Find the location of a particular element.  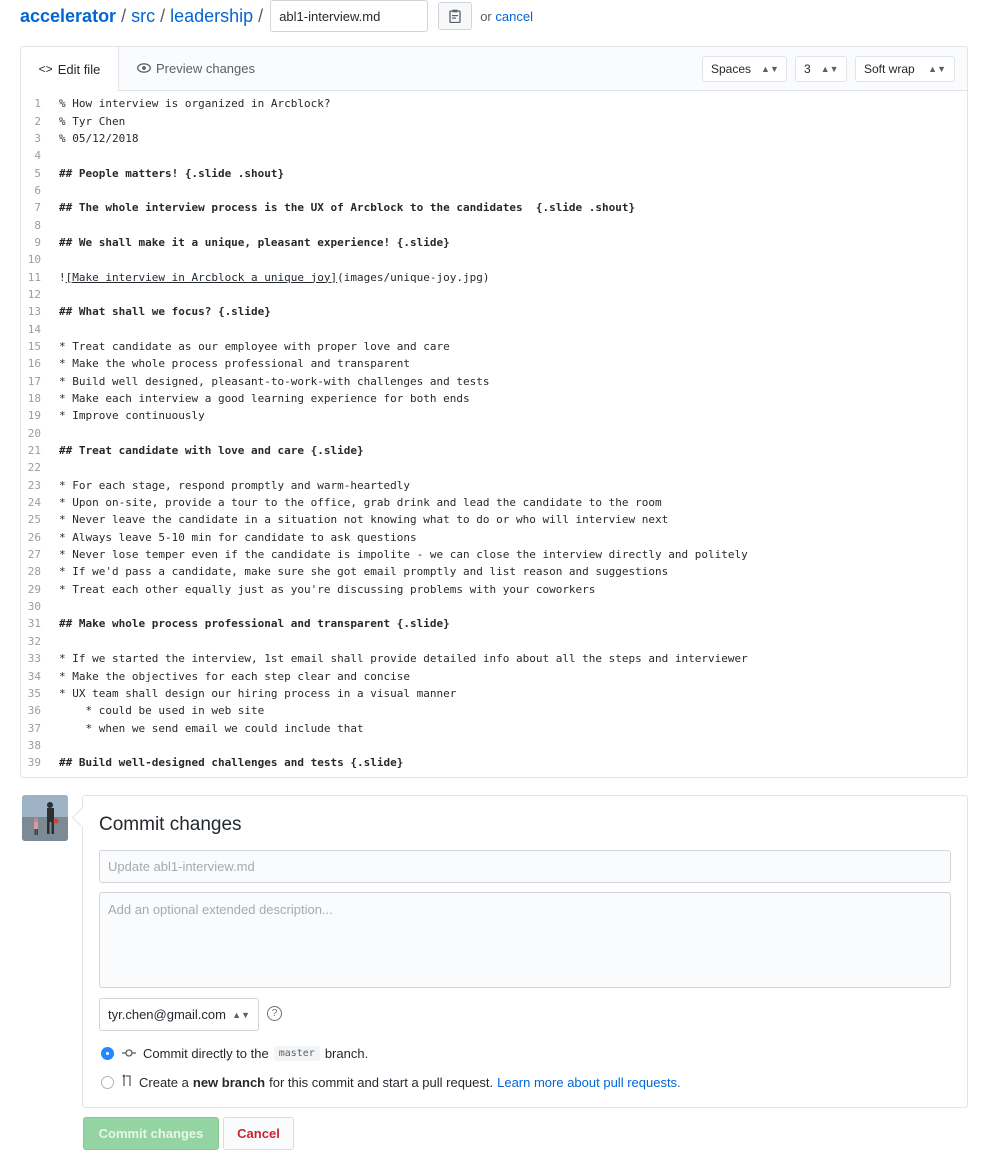

line-number: 15 is located at coordinates (34, 346).